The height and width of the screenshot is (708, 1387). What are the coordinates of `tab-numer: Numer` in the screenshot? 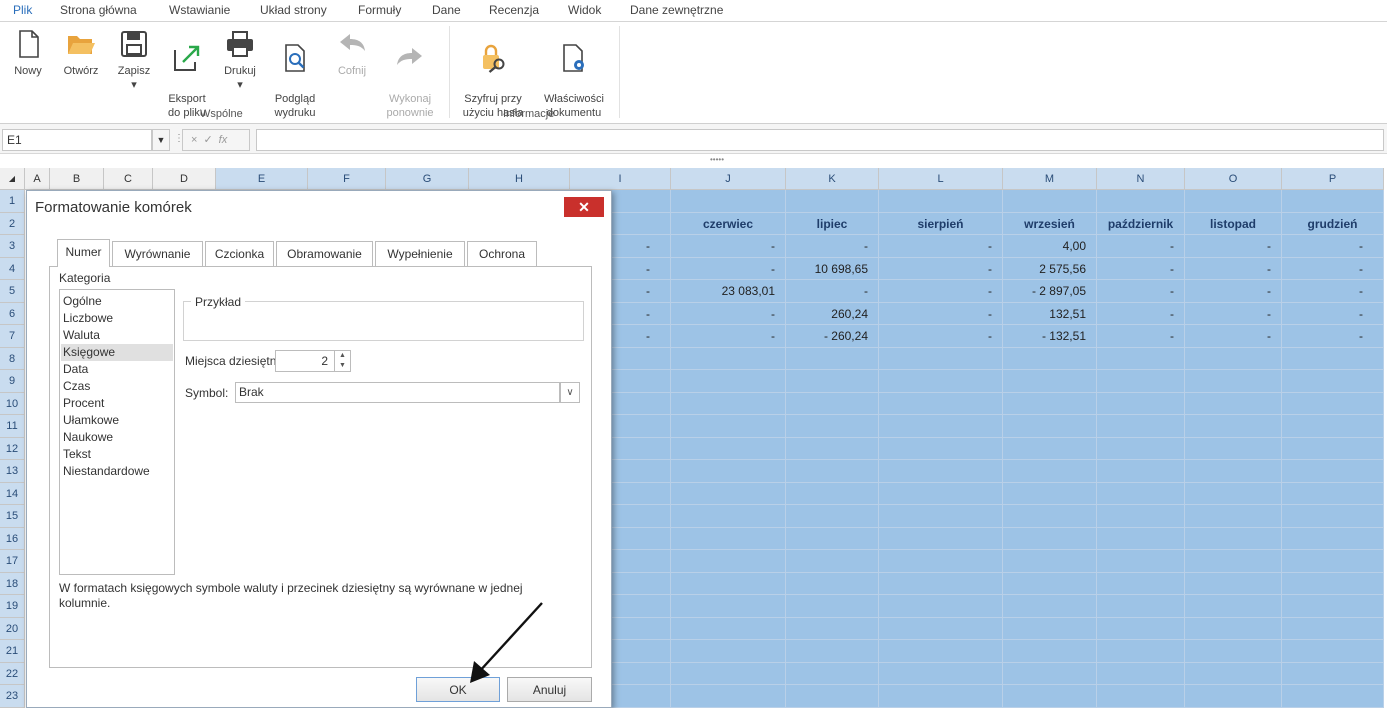 It's located at (83, 253).